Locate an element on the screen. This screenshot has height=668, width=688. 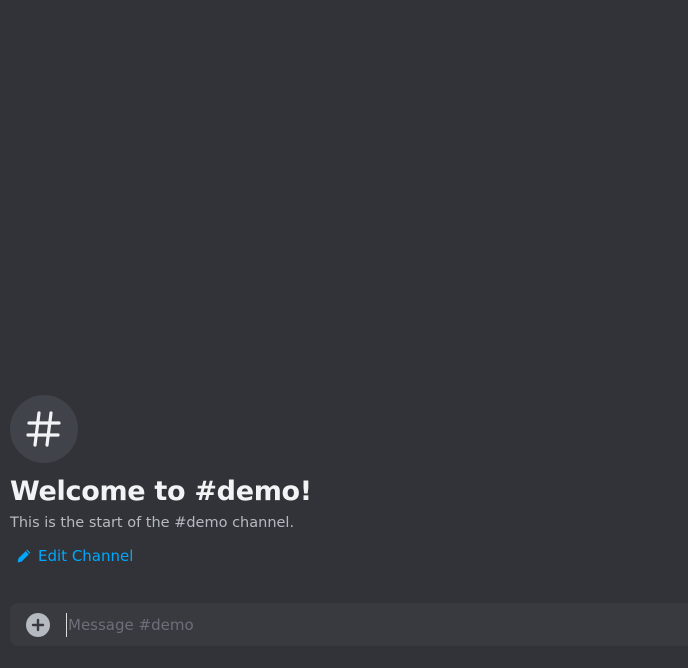
attach-button is located at coordinates (38, 624).